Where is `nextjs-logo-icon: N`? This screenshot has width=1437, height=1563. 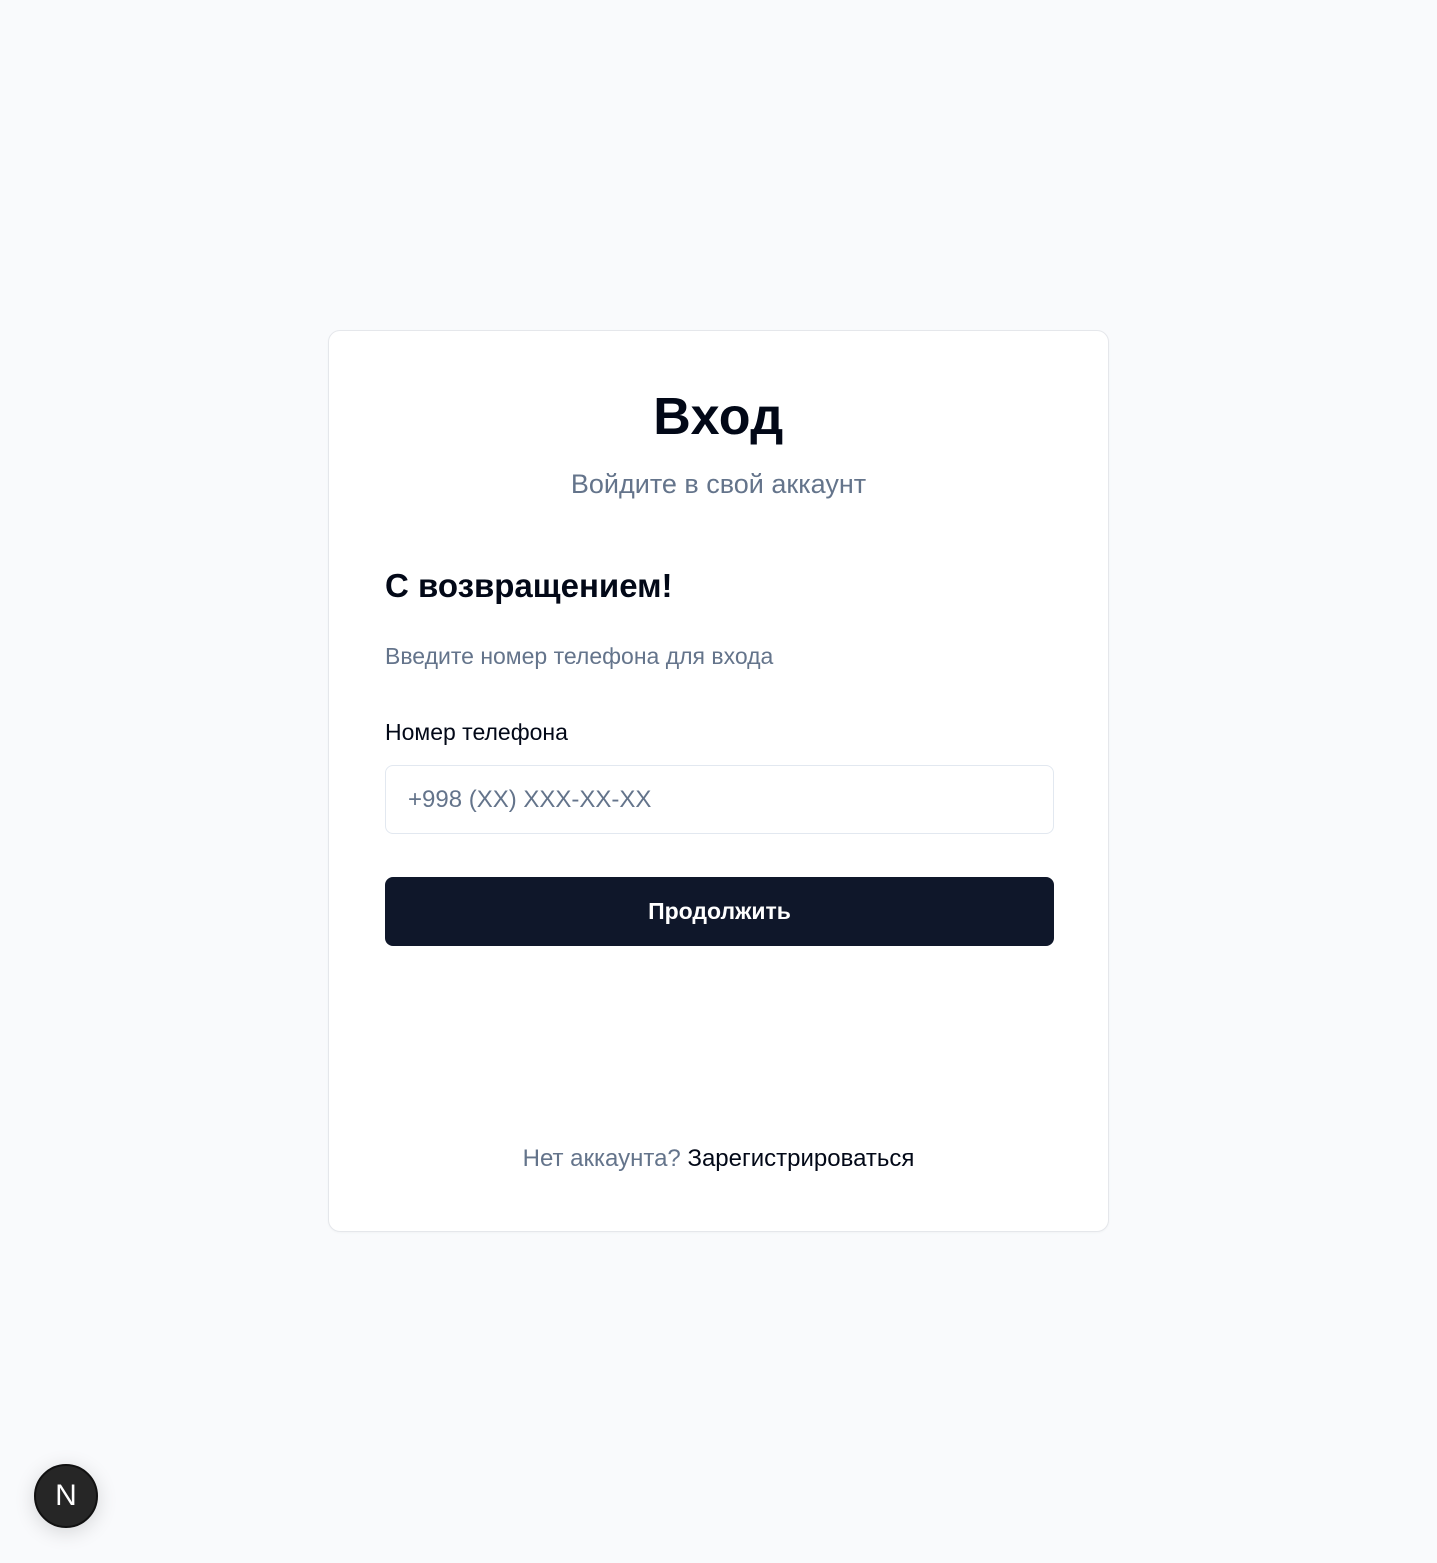
nextjs-logo-icon: N is located at coordinates (66, 1495).